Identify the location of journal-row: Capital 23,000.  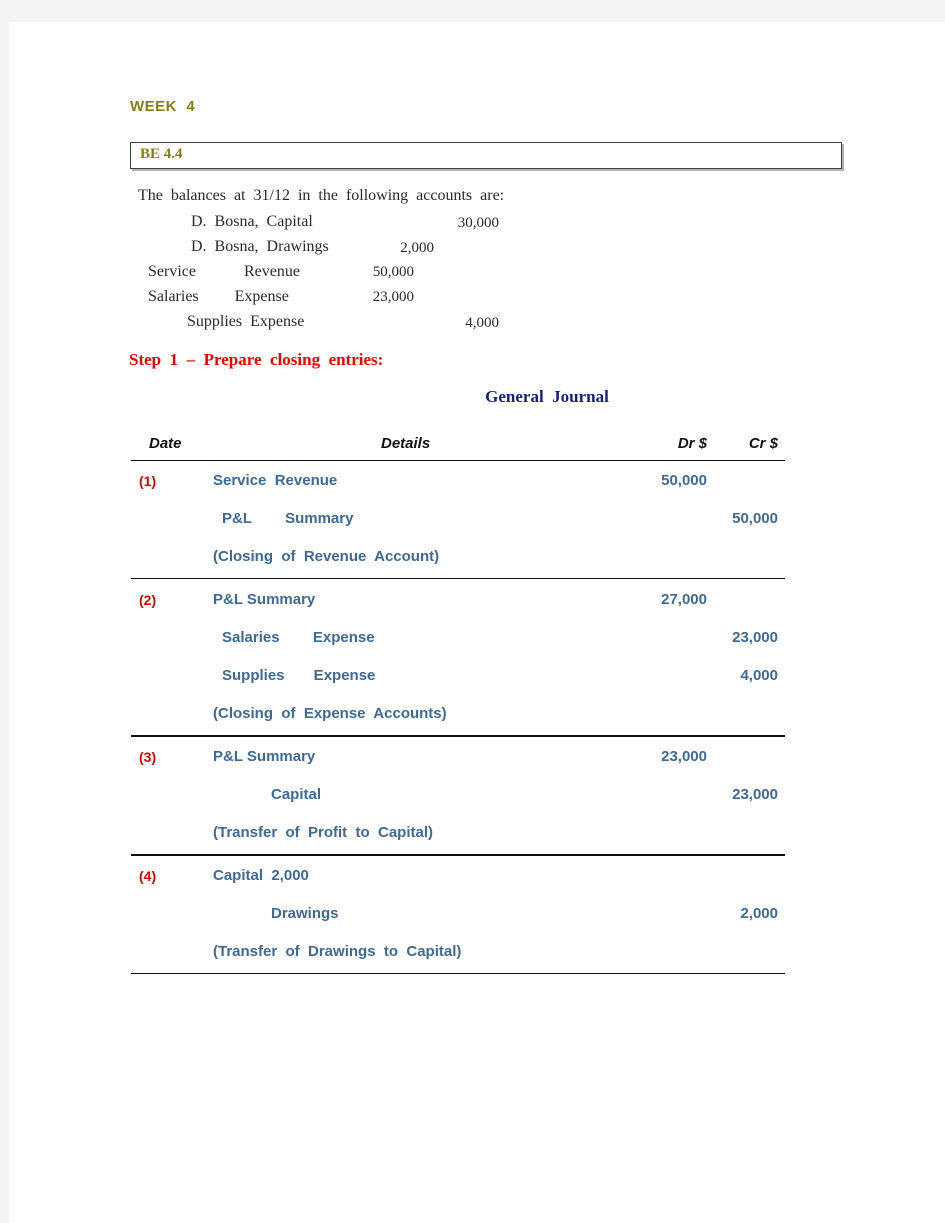
(458, 797).